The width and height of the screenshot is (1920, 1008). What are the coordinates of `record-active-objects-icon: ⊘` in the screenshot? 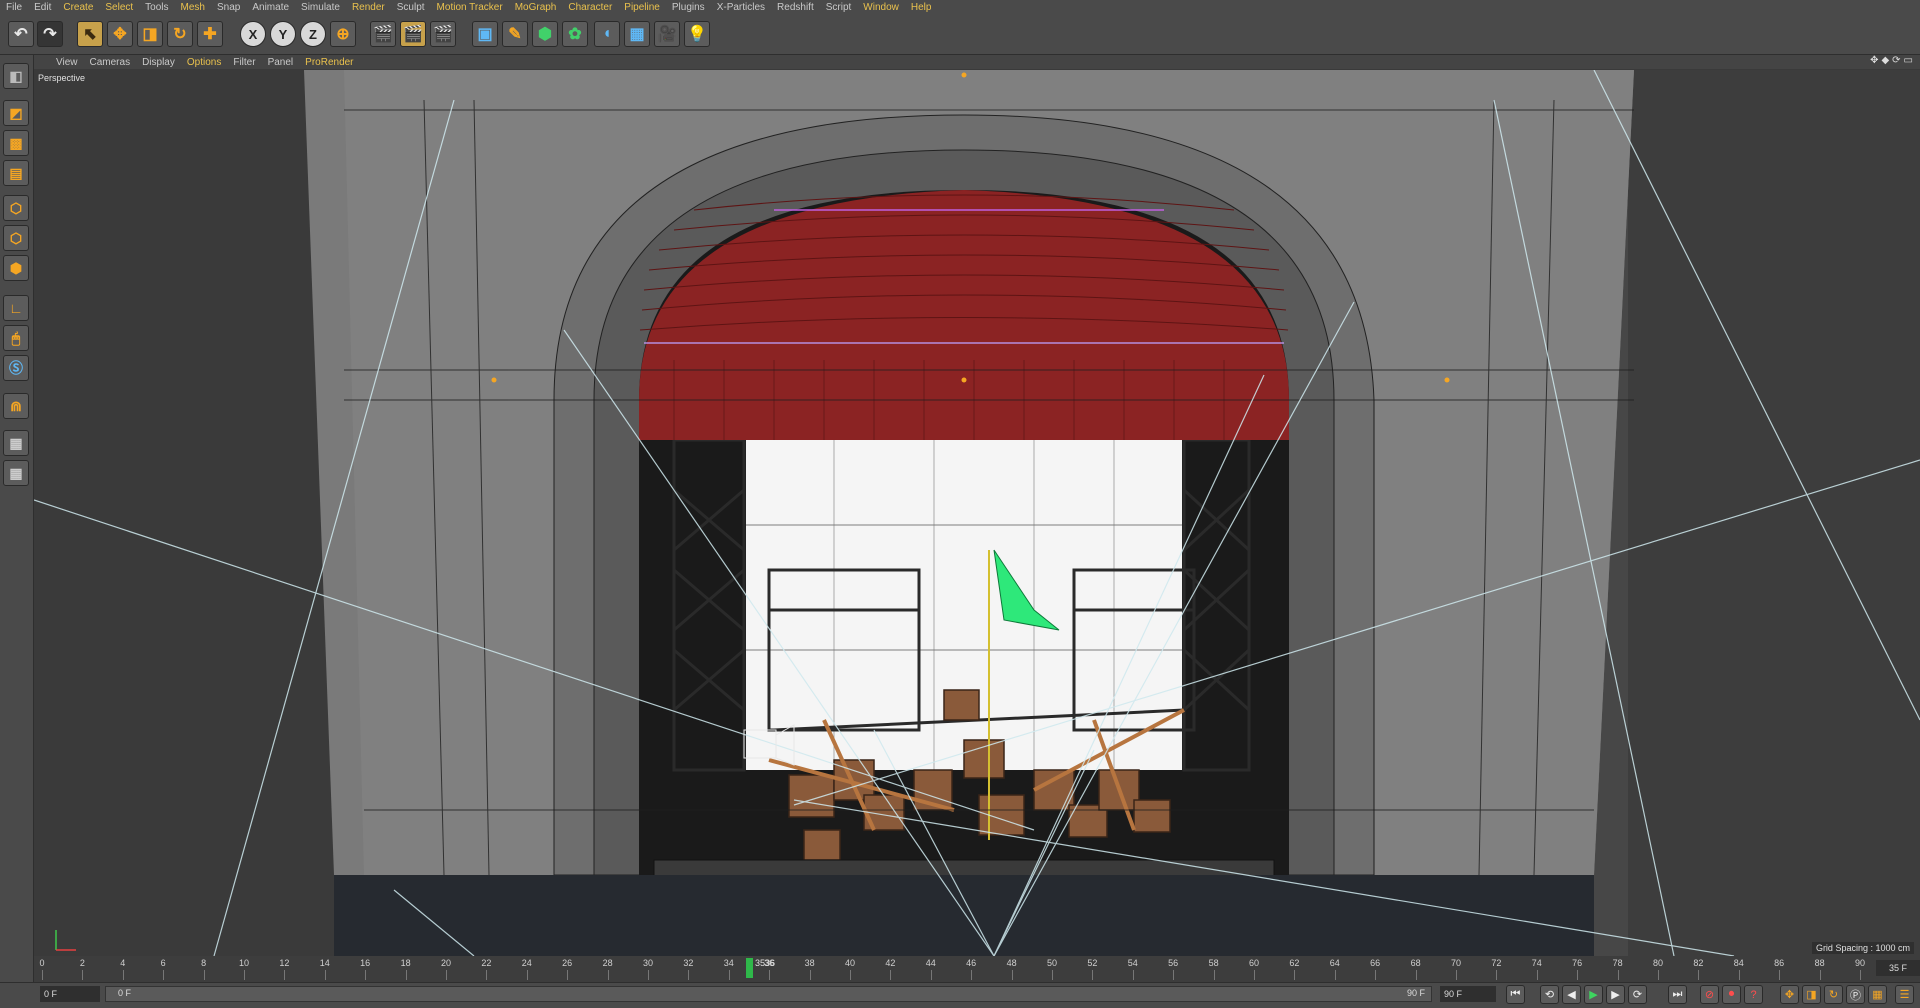 It's located at (1709, 994).